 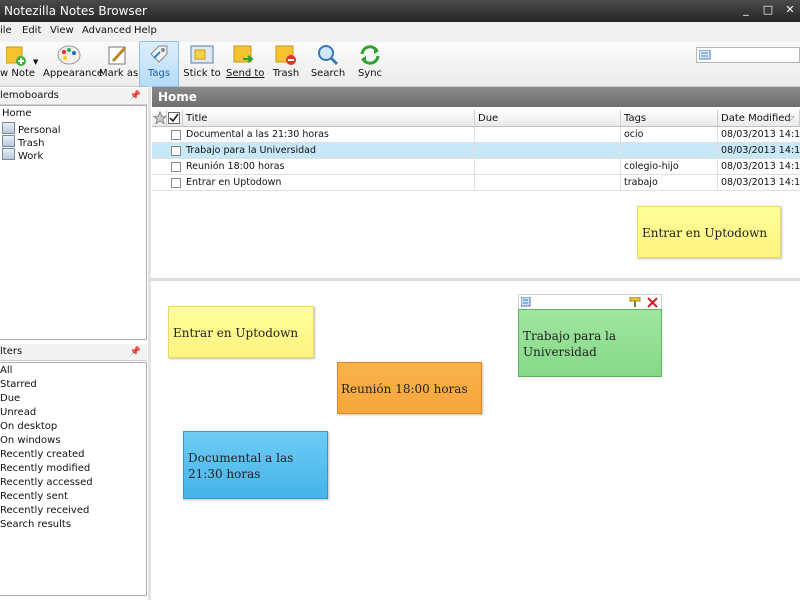 What do you see at coordinates (409, 388) in the screenshot?
I see `board-note-orange: Reunión 18:00 horas` at bounding box center [409, 388].